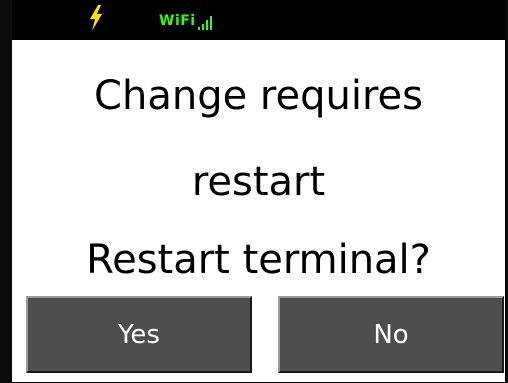  What do you see at coordinates (205, 23) in the screenshot?
I see `signal-strength-icon` at bounding box center [205, 23].